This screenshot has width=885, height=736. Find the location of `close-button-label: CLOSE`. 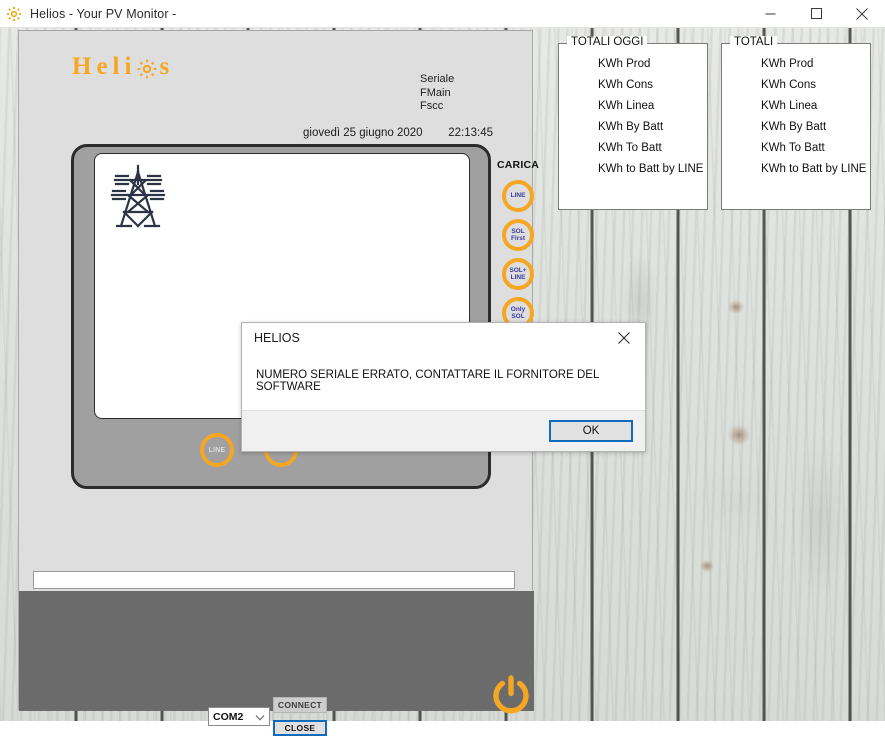

close-button-label: CLOSE is located at coordinates (300, 728).